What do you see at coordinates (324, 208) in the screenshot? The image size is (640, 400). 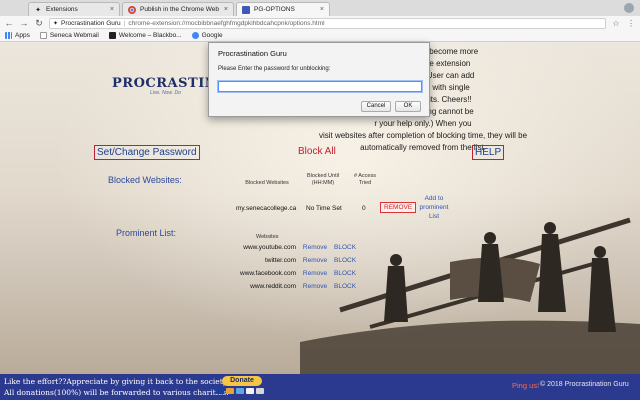 I see `blocked-until: No Time Set` at bounding box center [324, 208].